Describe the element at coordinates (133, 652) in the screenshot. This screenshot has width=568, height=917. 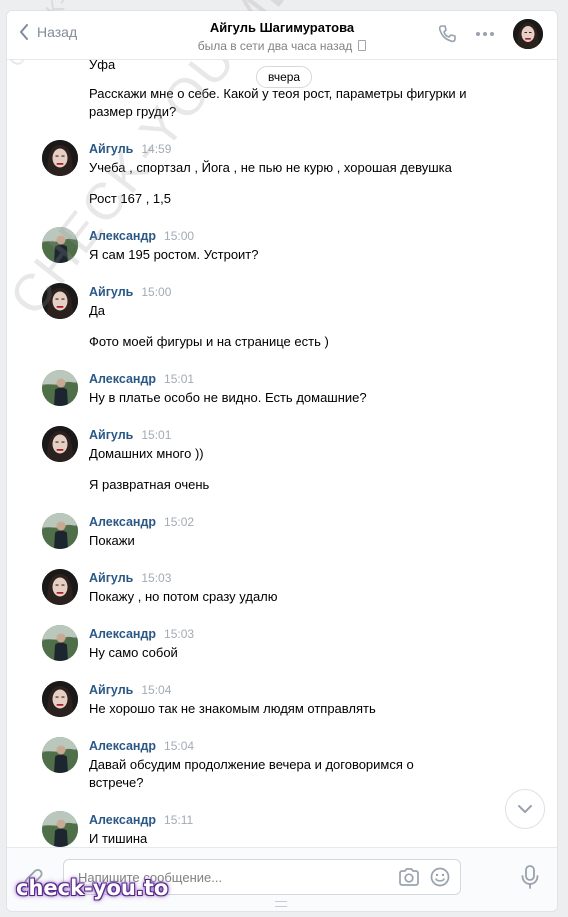
I see `message-text: Ну само собой` at that location.